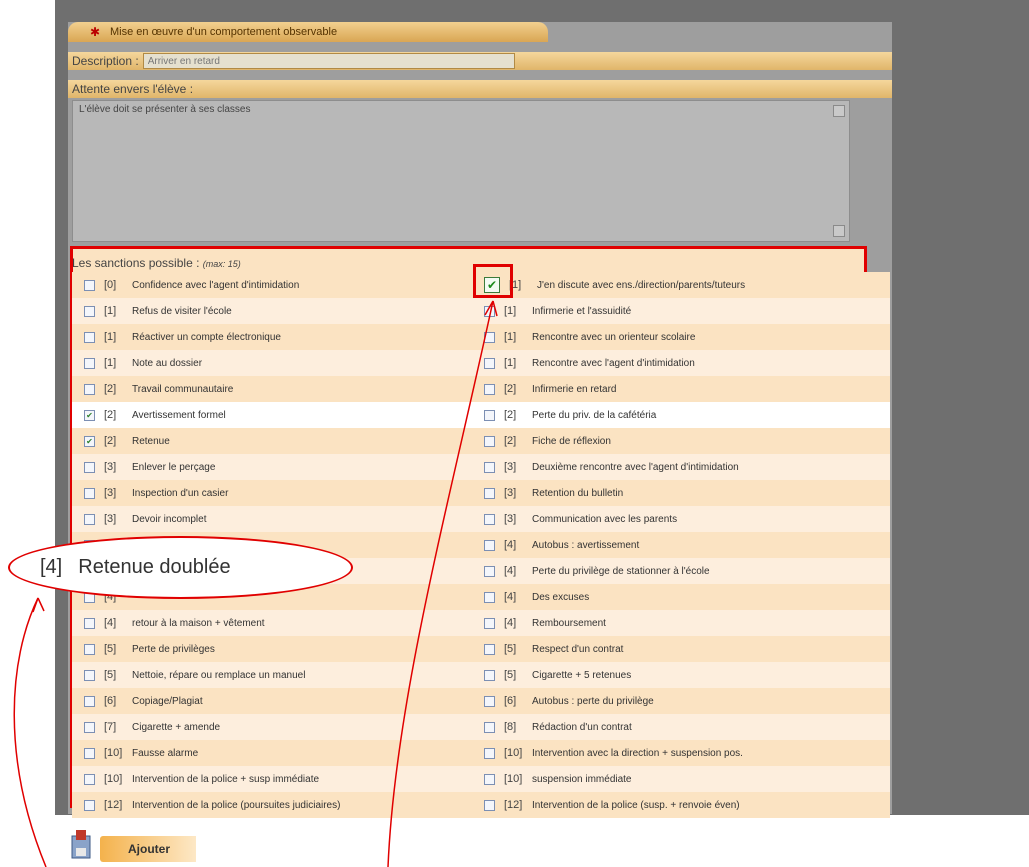 The image size is (1029, 867). Describe the element at coordinates (179, 415) in the screenshot. I see `sanction-label: Avertissement formel` at that location.